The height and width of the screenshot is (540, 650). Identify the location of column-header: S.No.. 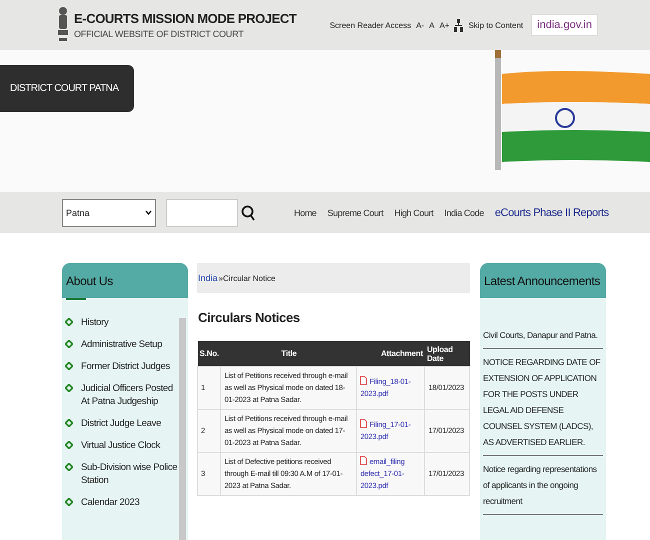
(209, 353).